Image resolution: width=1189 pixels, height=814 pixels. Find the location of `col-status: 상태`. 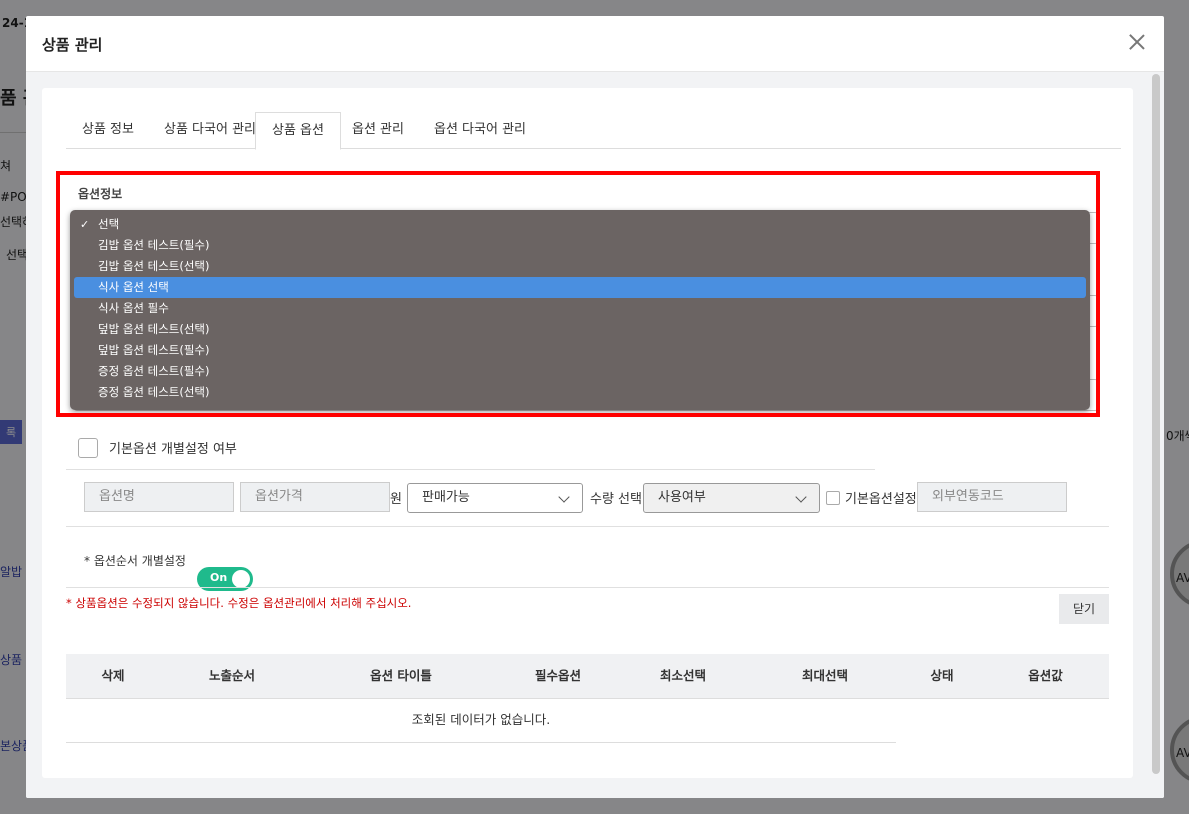

col-status: 상태 is located at coordinates (942, 675).